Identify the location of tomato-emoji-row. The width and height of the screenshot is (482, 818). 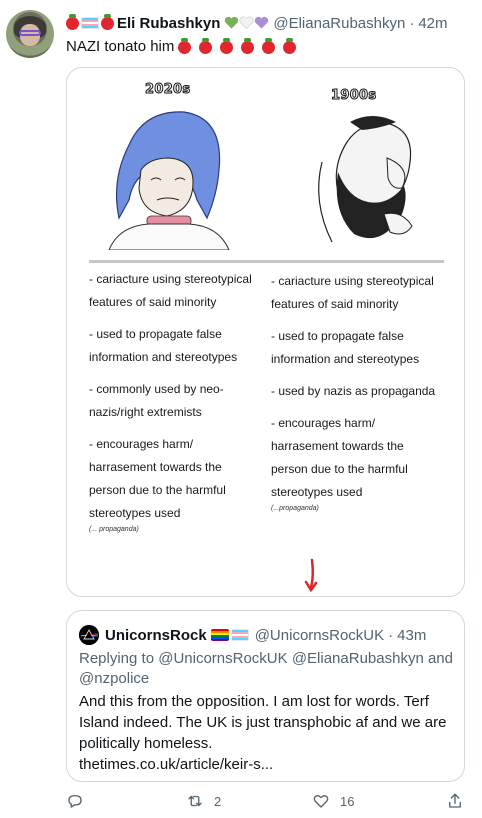
(238, 45).